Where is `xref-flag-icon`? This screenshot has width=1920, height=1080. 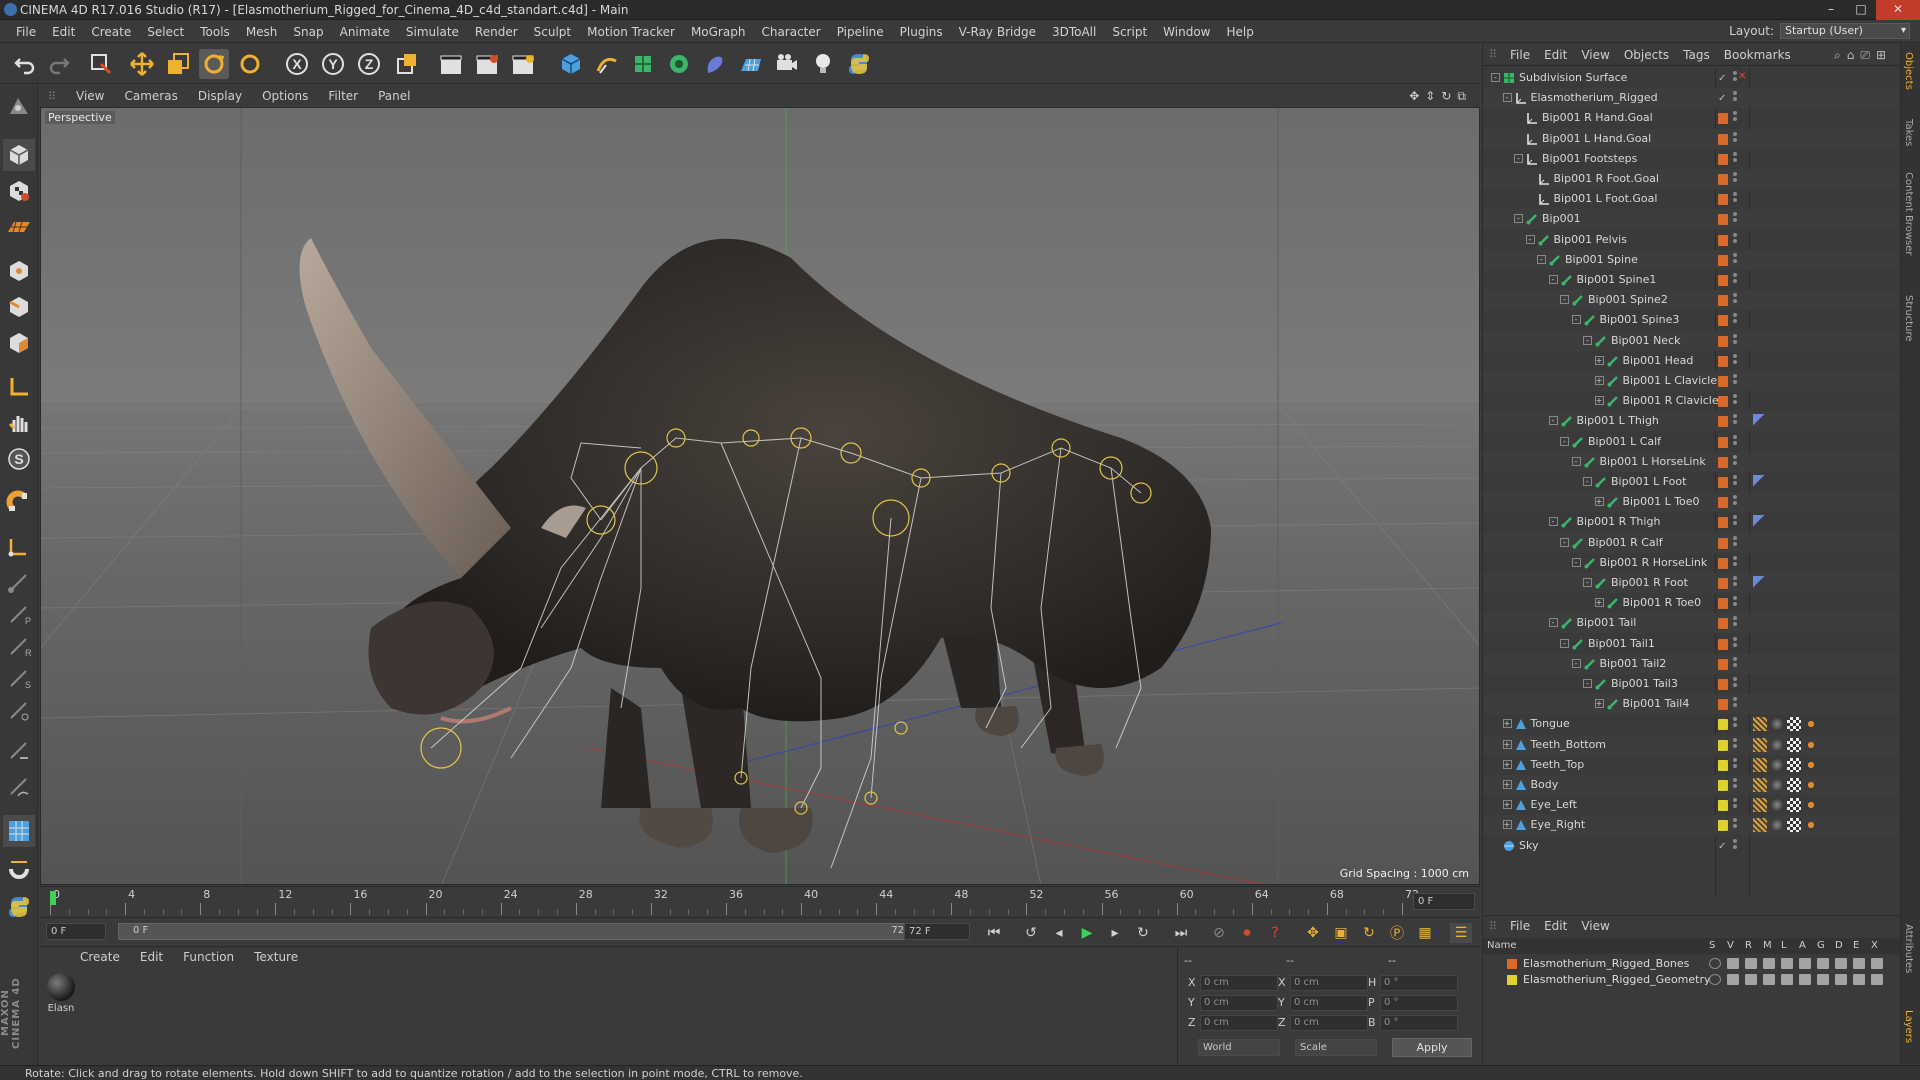 xref-flag-icon is located at coordinates (1877, 979).